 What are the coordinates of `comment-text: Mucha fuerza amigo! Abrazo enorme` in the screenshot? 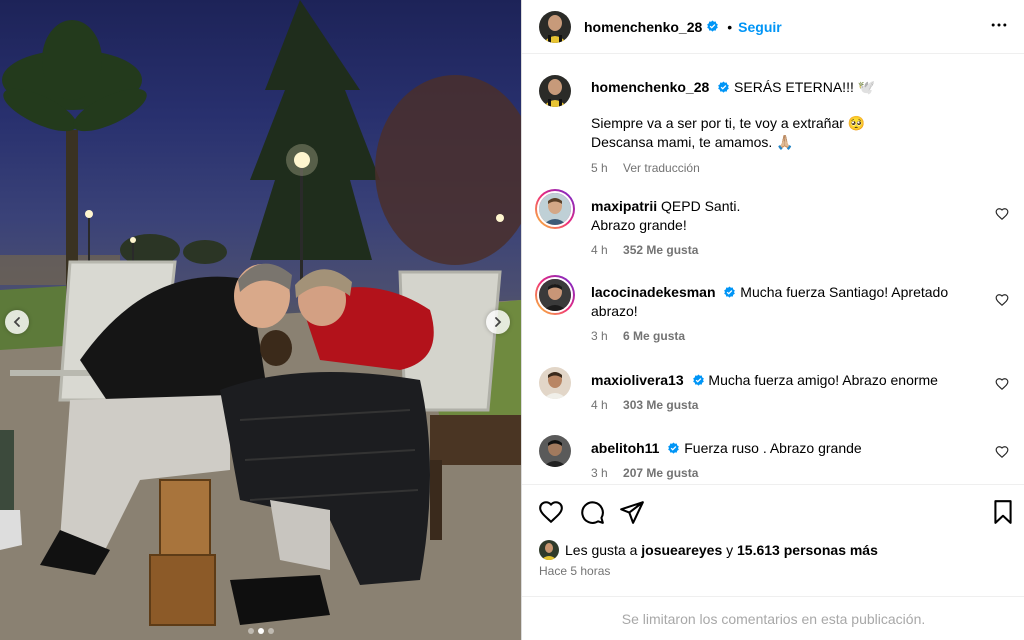 It's located at (823, 380).